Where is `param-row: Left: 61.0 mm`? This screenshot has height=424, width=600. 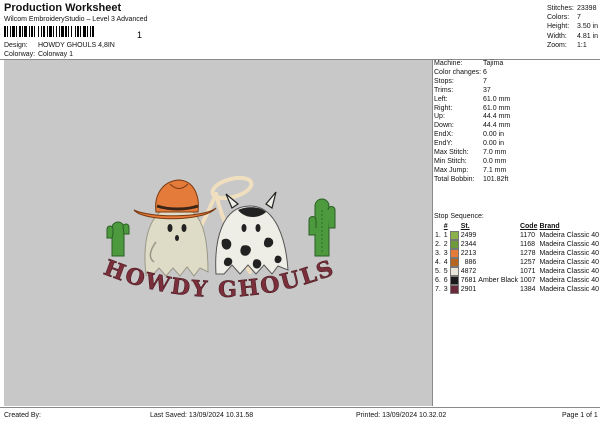
param-row: Left: 61.0 mm is located at coordinates (472, 100).